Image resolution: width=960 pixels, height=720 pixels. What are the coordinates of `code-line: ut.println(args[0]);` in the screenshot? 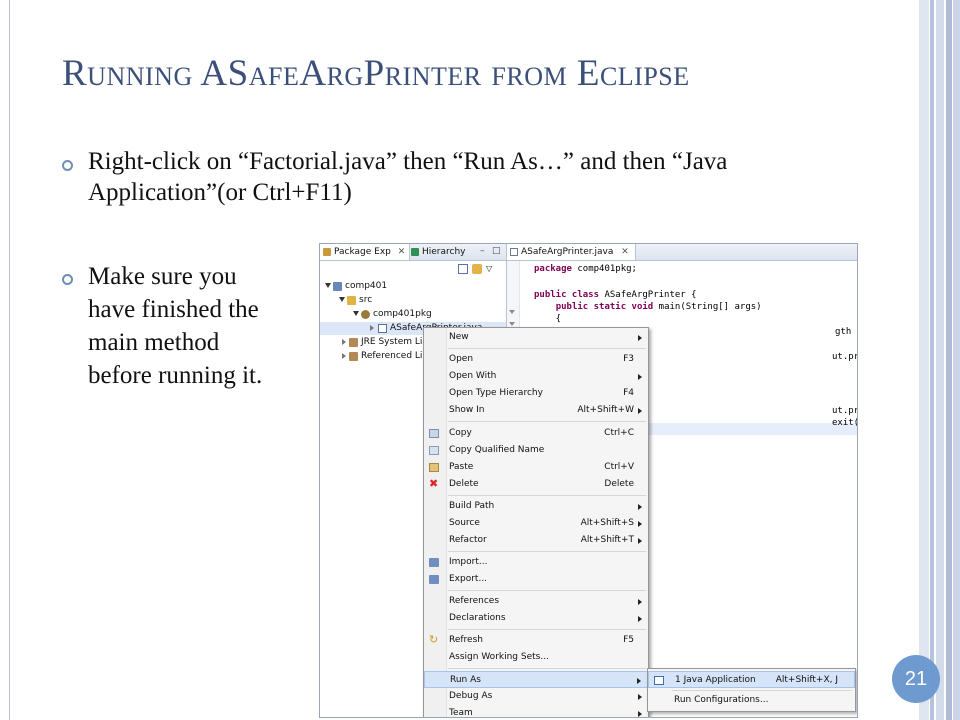 It's located at (844, 357).